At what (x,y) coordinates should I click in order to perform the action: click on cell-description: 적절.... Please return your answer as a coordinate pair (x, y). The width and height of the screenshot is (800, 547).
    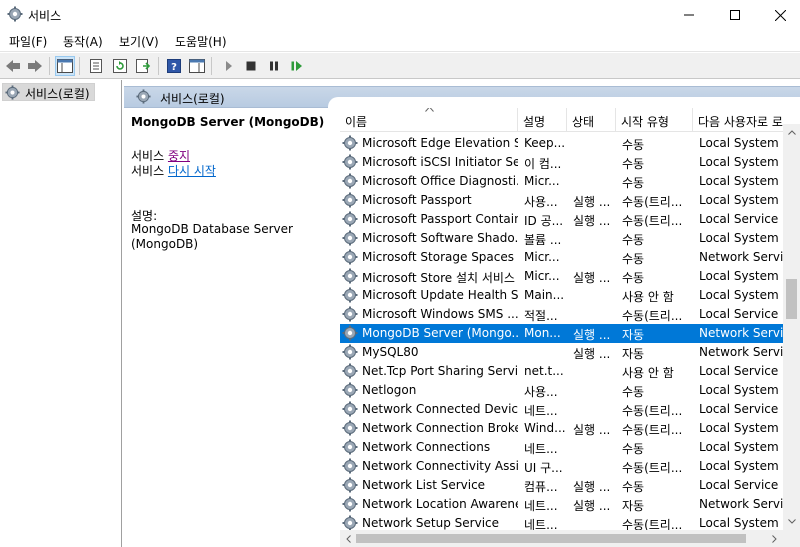
    Looking at the image, I should click on (541, 316).